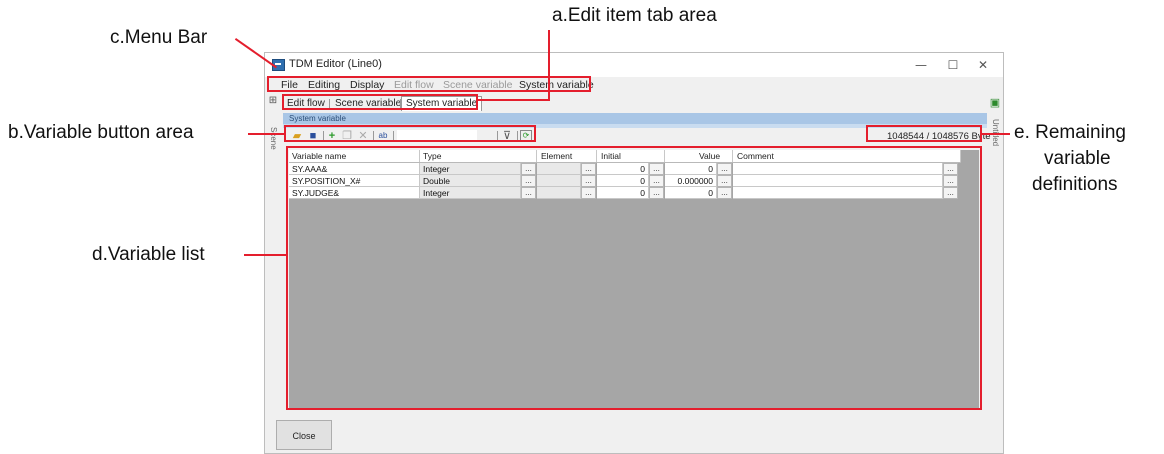  Describe the element at coordinates (939, 136) in the screenshot. I see `remaining-bytes: 1048544 / 1048576 Byte` at that location.